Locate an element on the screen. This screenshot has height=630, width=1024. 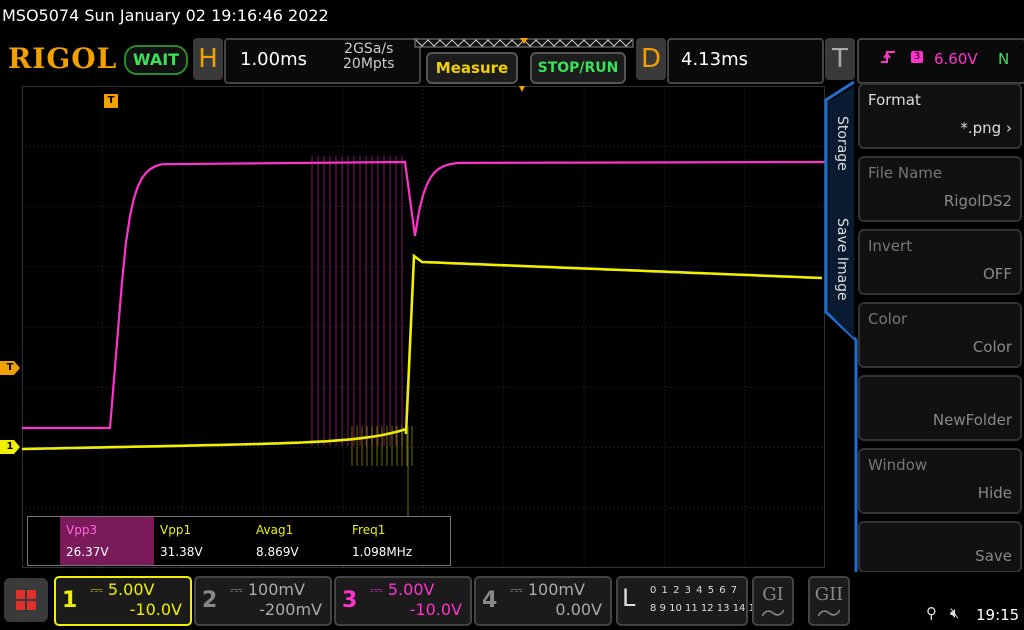
channel-2-box: 2 ⎓ 100mV -200mV is located at coordinates (263, 601).